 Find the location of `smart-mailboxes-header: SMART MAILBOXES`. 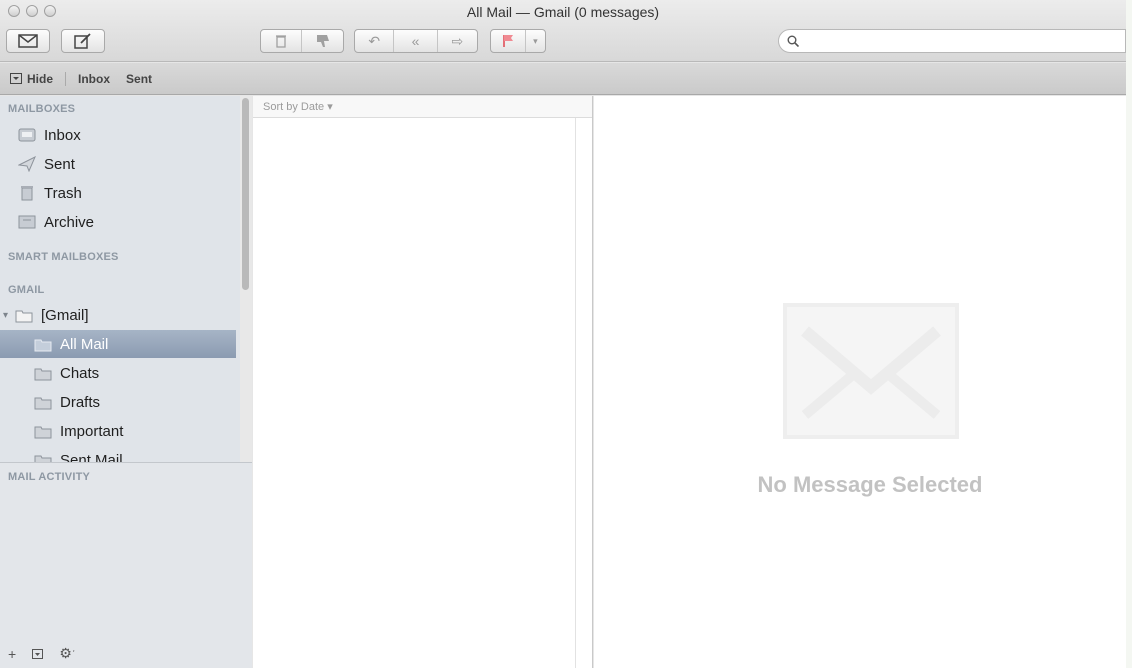

smart-mailboxes-header: SMART MAILBOXES is located at coordinates (63, 257).